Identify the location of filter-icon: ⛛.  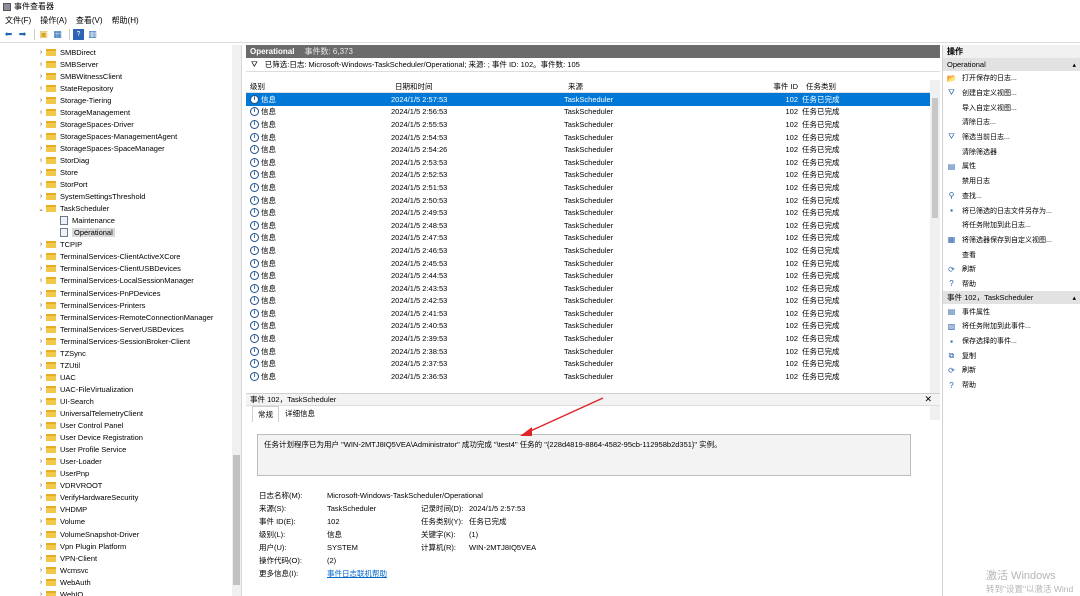
(951, 137).